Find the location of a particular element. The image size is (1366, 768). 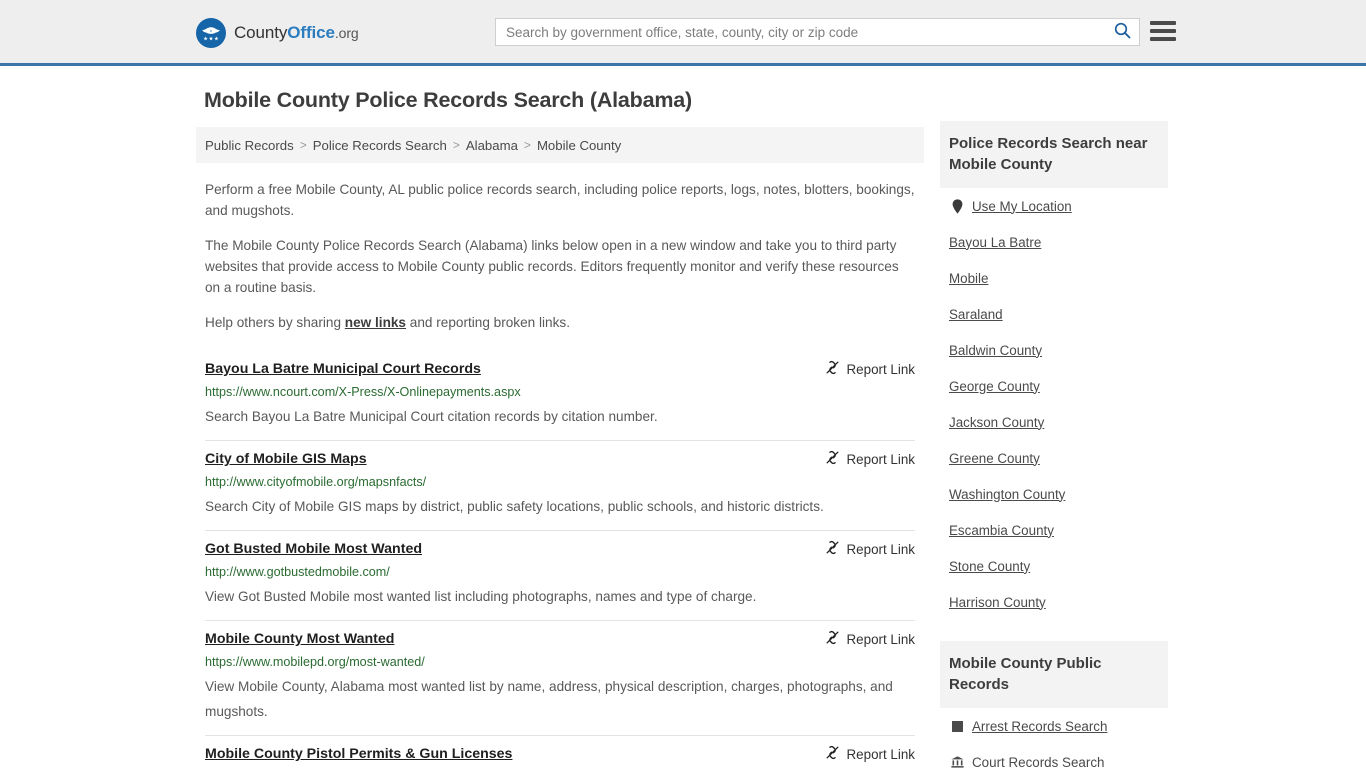

sidebar-link-label: Arrest Records Search is located at coordinates (1039, 726).